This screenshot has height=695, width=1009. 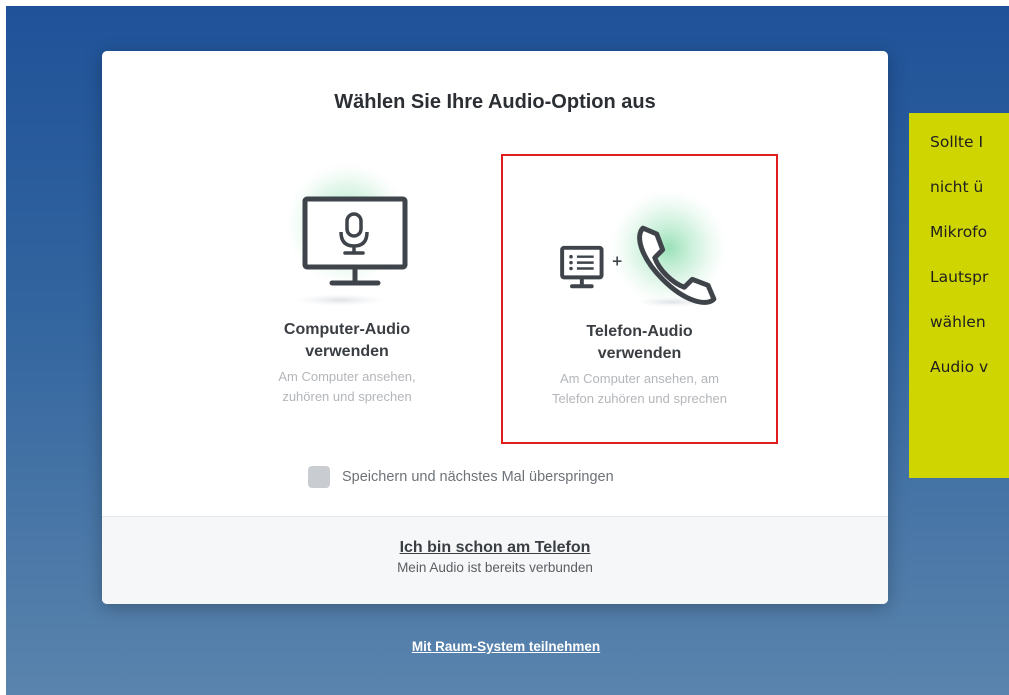 What do you see at coordinates (506, 646) in the screenshot?
I see `room-system-link: Mit Raum-System teilnehmen` at bounding box center [506, 646].